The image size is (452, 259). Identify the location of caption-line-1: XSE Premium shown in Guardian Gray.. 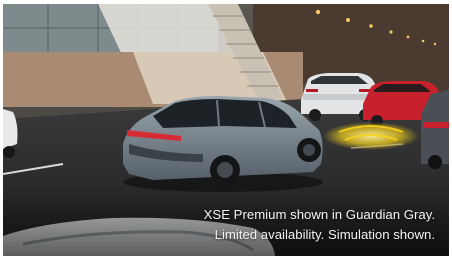
(319, 214).